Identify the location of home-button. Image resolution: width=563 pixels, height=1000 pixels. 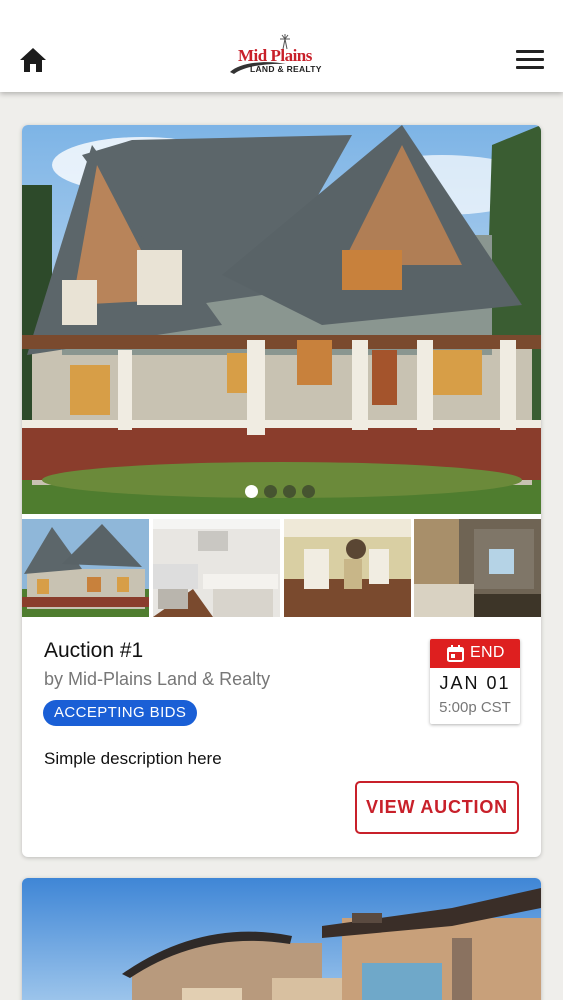
(33, 60).